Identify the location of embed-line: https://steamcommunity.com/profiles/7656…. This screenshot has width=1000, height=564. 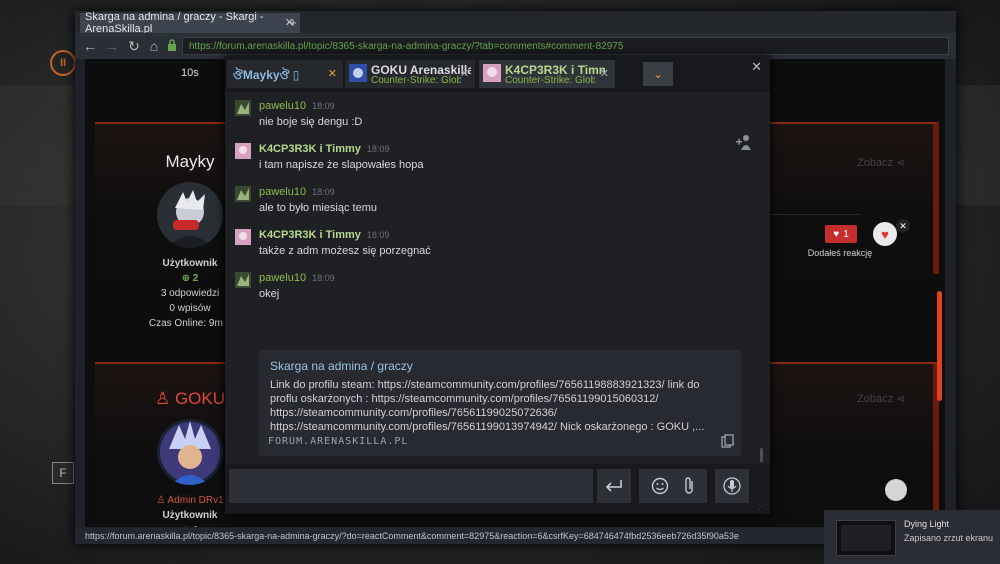
(487, 427).